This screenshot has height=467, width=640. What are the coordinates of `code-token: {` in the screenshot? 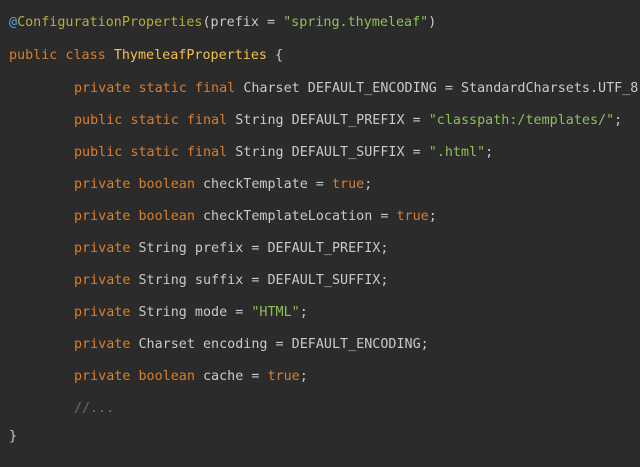 It's located at (275, 55).